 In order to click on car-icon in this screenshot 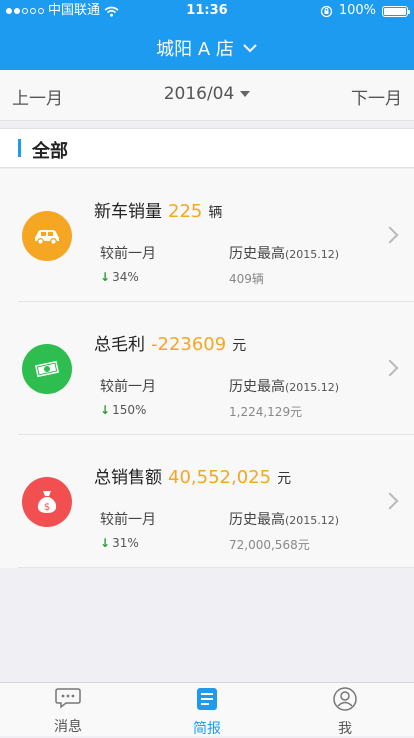, I will do `click(47, 236)`.